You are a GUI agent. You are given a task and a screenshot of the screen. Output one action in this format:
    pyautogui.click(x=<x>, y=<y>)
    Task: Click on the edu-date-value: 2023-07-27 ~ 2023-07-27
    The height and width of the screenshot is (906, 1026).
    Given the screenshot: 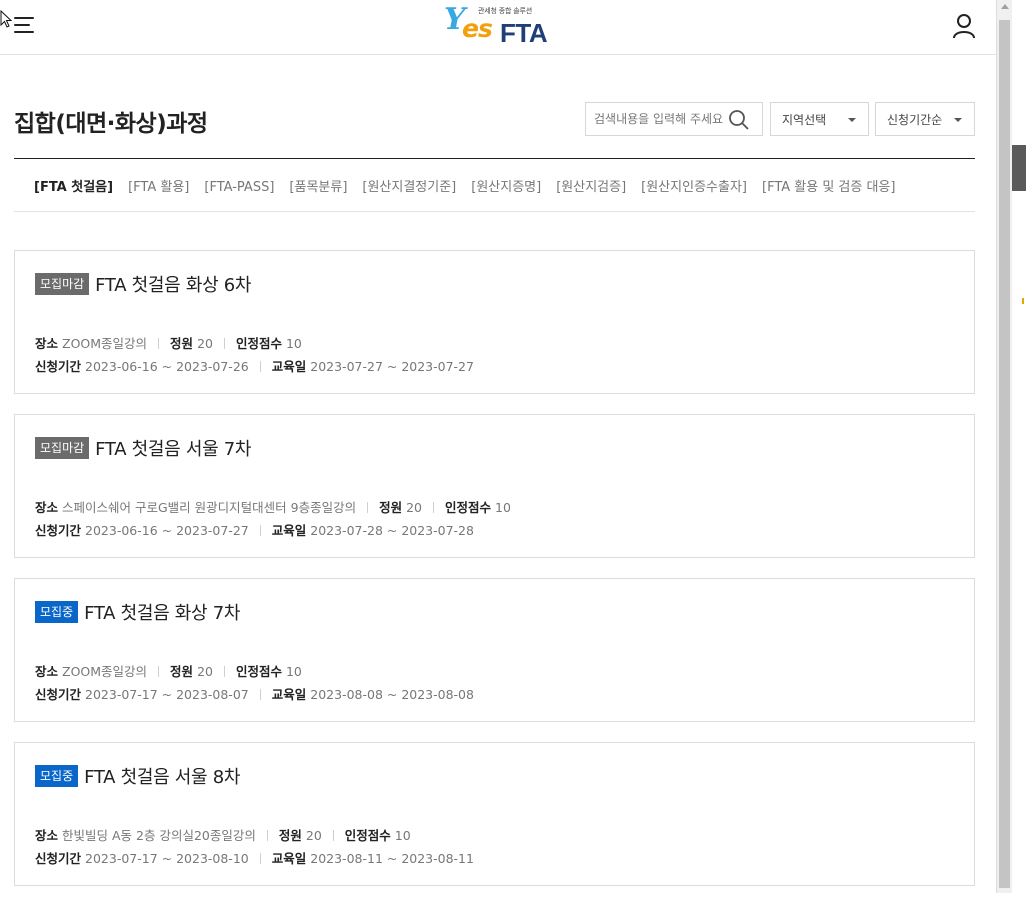 What is the action you would take?
    pyautogui.click(x=392, y=366)
    